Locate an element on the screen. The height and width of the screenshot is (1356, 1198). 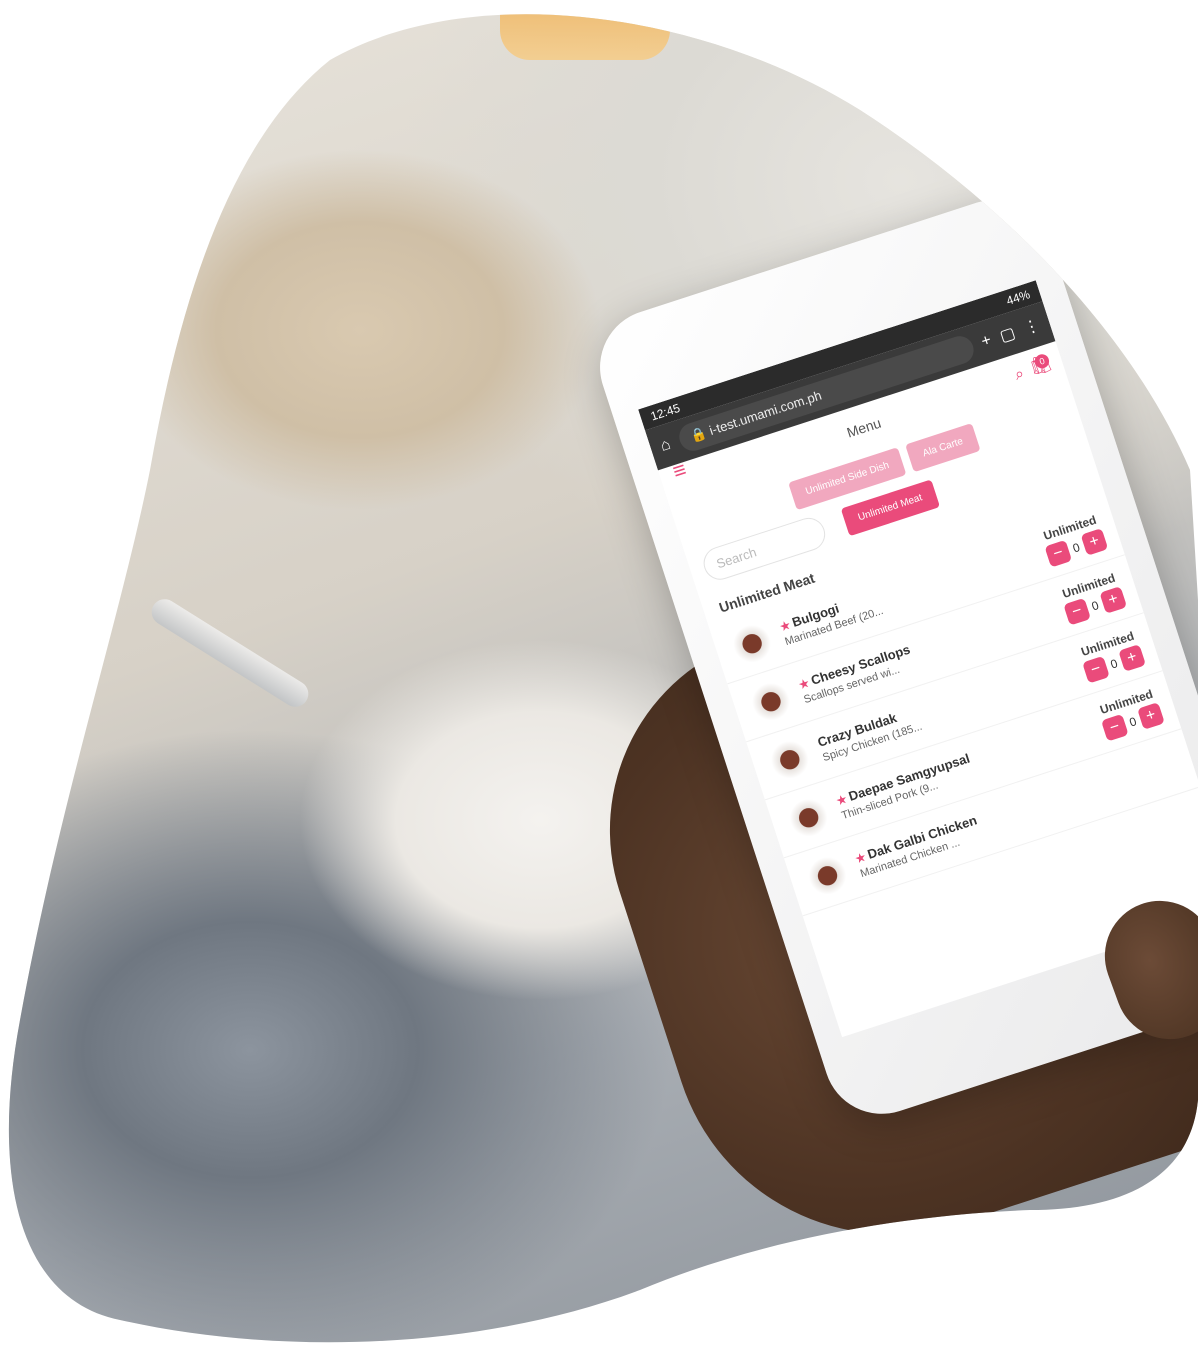
search-icon: ⌕ is located at coordinates (1020, 375).